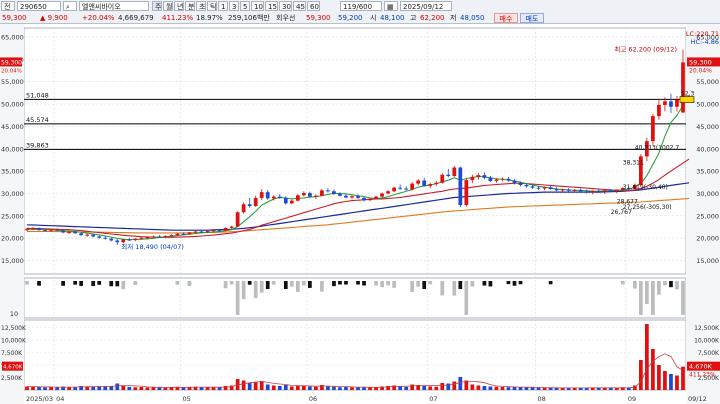  What do you see at coordinates (506, 18) in the screenshot?
I see `buy-button: 매수` at bounding box center [506, 18].